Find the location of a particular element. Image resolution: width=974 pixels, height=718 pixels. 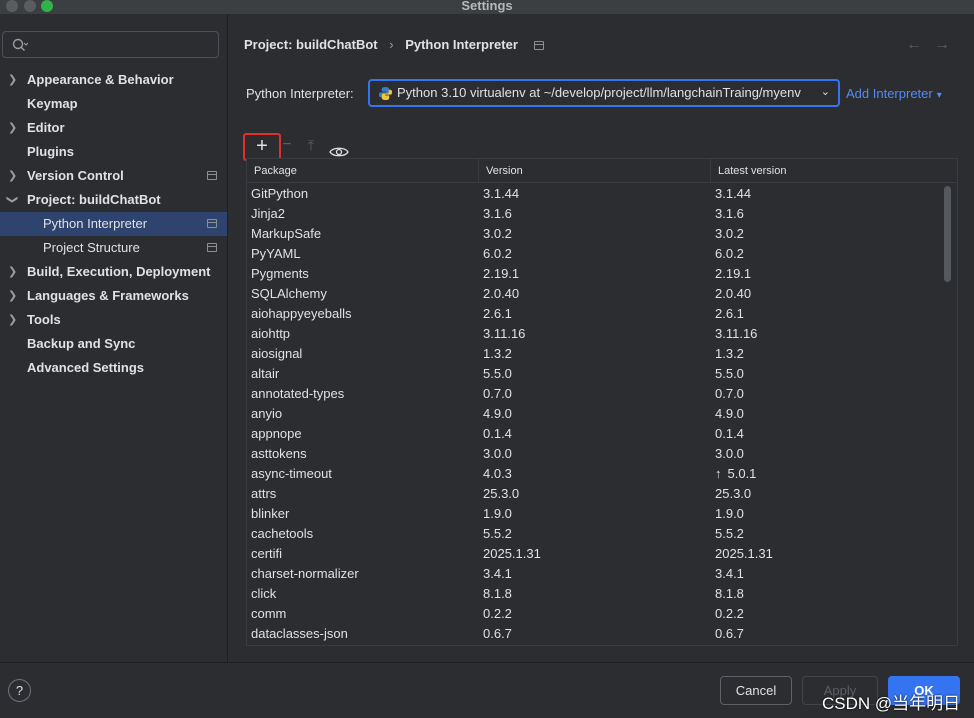

chevron-down-icon: ❯ is located at coordinates (12, 200).